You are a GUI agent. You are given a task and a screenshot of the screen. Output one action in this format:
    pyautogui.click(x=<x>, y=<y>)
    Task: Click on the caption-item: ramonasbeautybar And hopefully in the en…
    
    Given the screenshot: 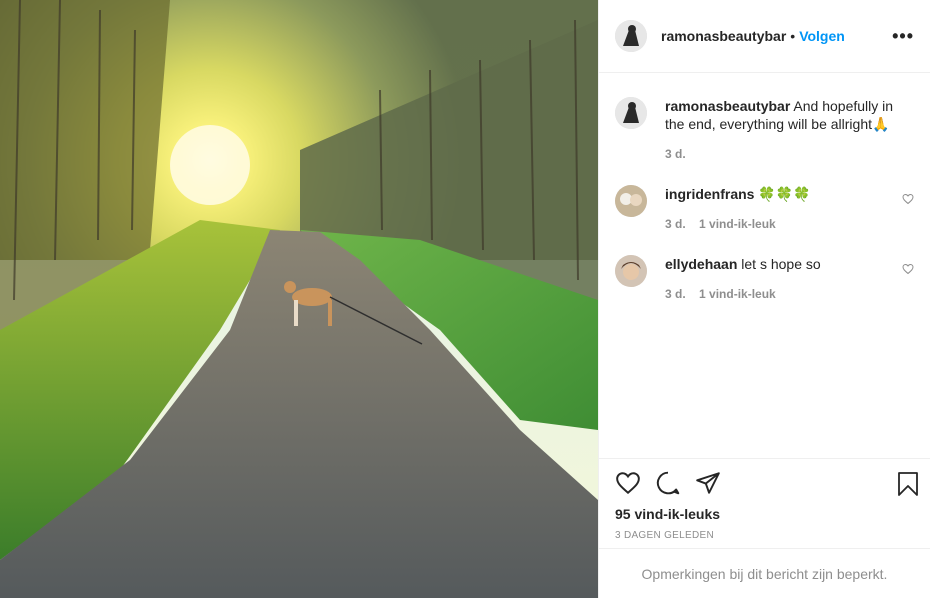 What is the action you would take?
    pyautogui.click(x=764, y=130)
    